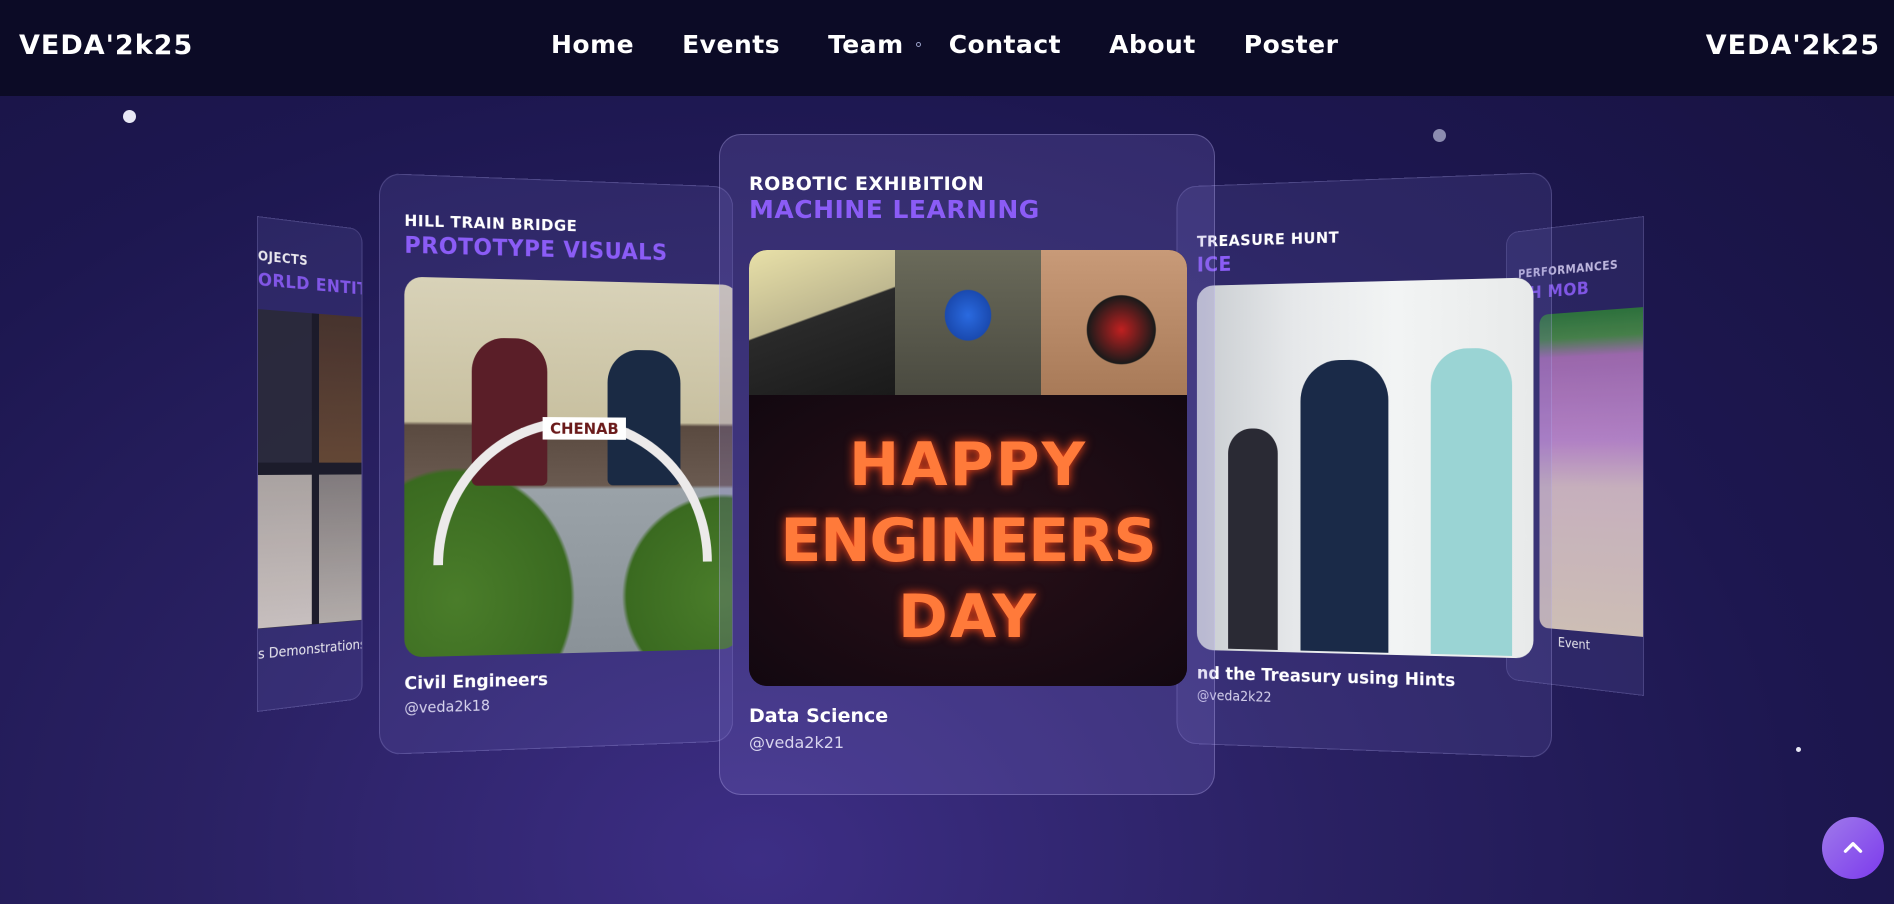 This screenshot has height=904, width=1894. I want to click on scroll-to-top-button, so click(1853, 848).